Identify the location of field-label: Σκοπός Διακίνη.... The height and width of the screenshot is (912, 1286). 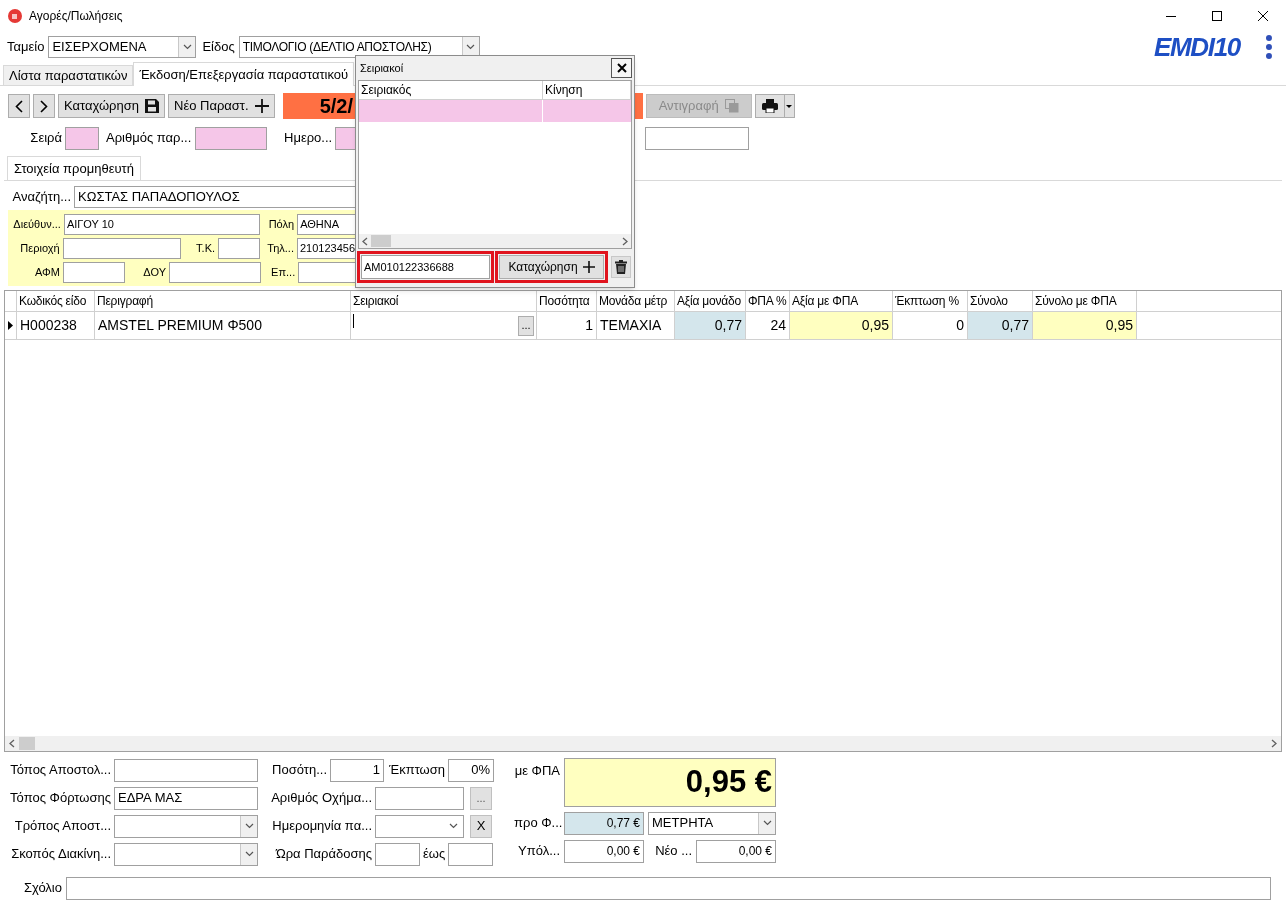
(60, 854).